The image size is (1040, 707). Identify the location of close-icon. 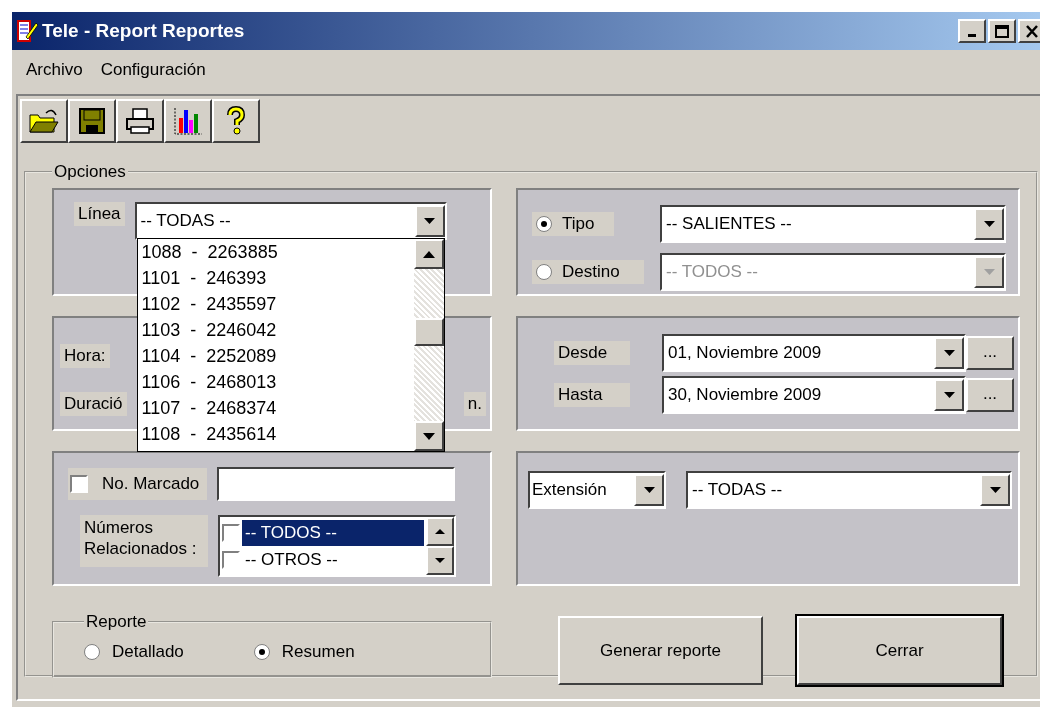
(1032, 31).